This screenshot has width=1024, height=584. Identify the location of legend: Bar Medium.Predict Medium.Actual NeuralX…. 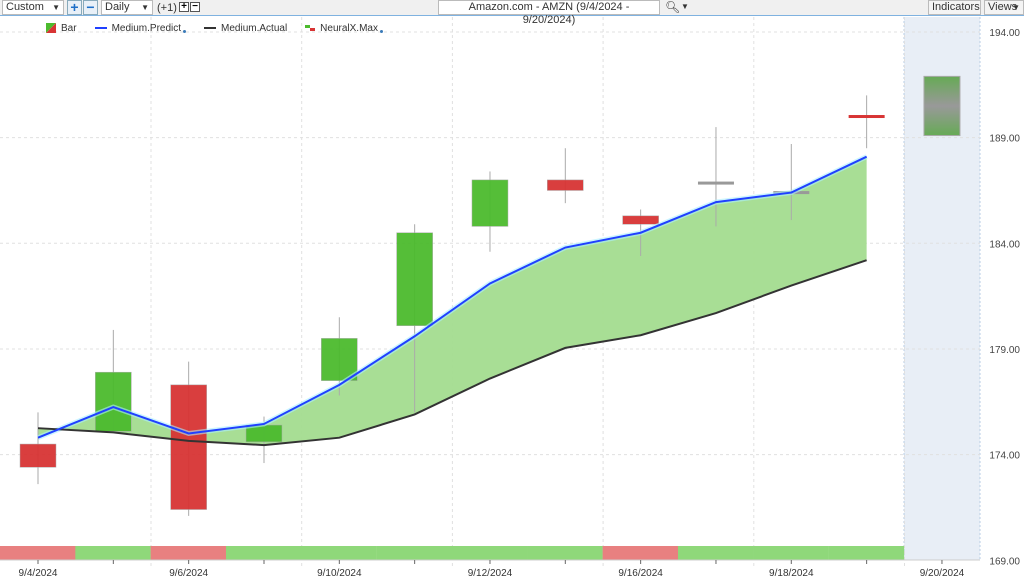
(214, 28).